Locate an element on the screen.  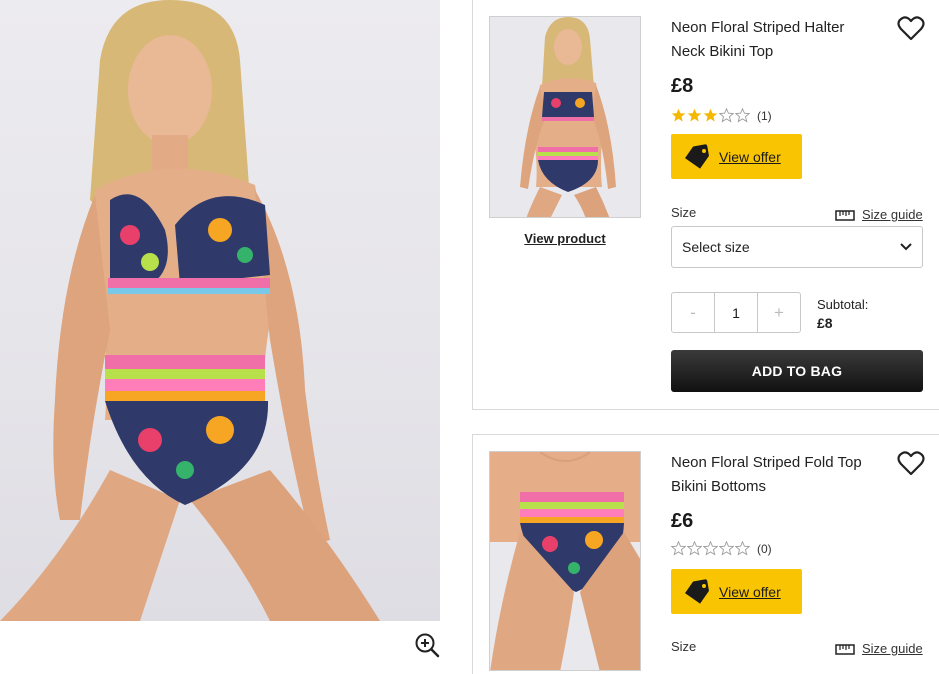
star-rating: (1) is located at coordinates (721, 115).